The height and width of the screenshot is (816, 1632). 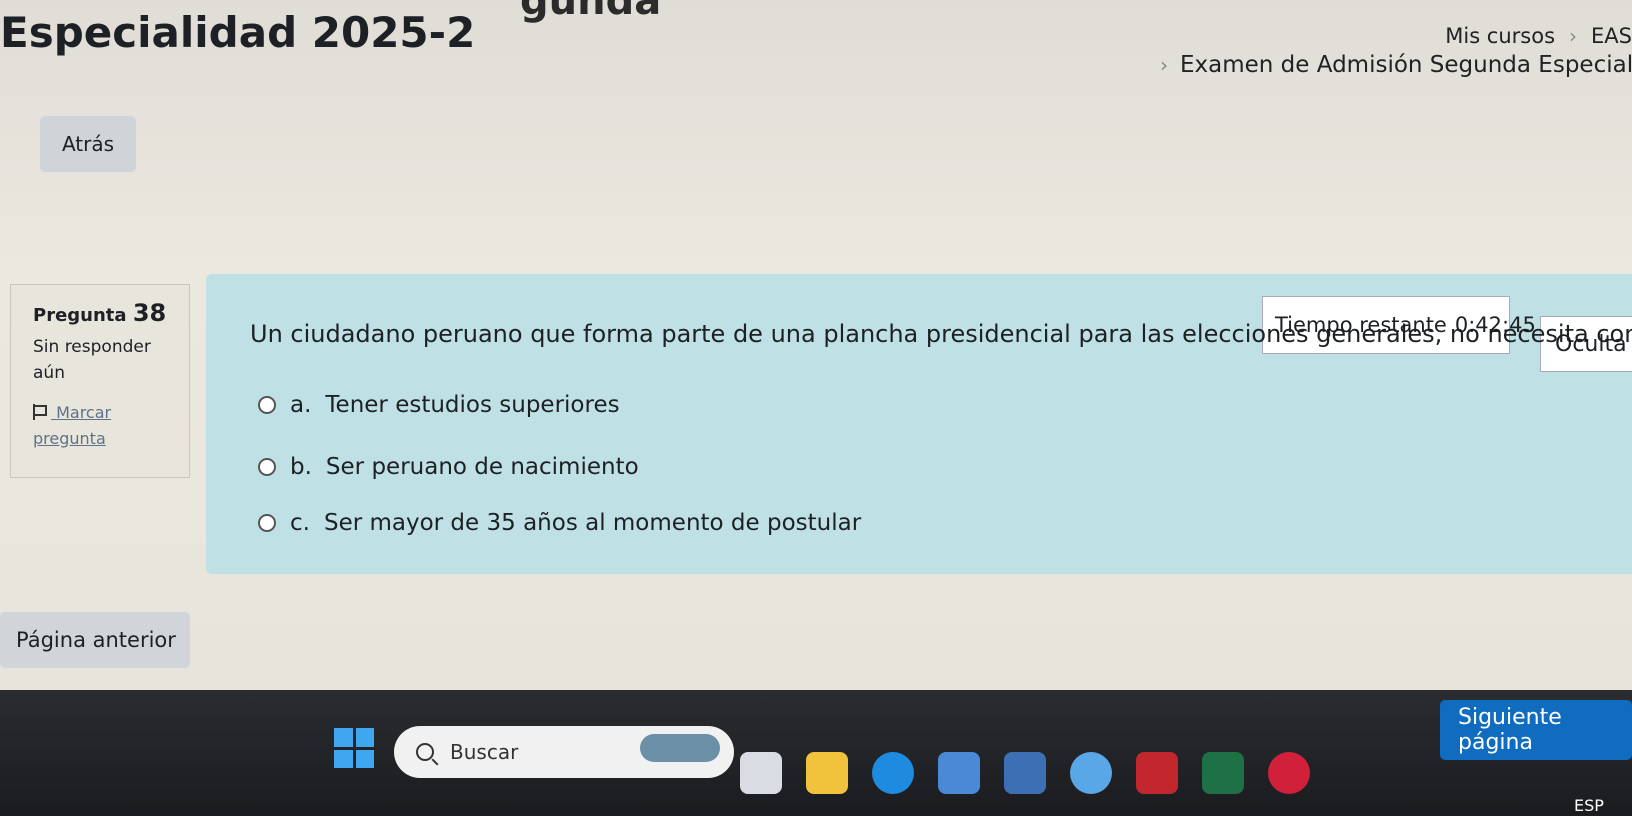 What do you see at coordinates (1289, 773) in the screenshot?
I see `opera-icon` at bounding box center [1289, 773].